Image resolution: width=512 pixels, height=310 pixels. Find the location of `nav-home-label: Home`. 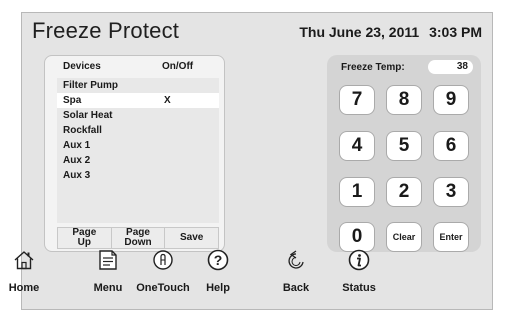

nav-home-label: Home is located at coordinates (24, 288).